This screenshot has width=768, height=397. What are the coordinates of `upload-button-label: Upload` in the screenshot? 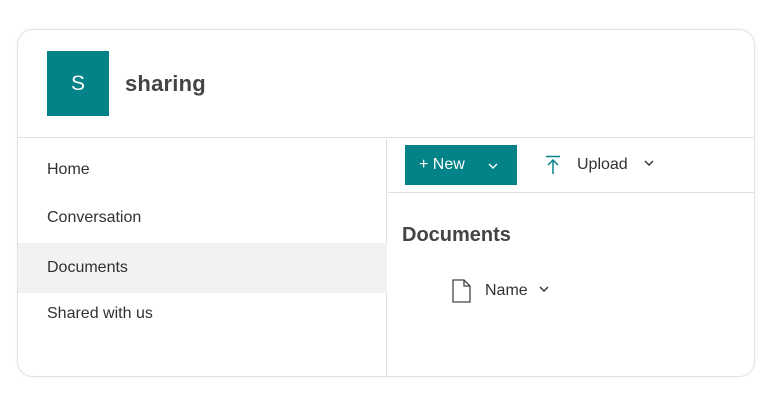 It's located at (602, 164).